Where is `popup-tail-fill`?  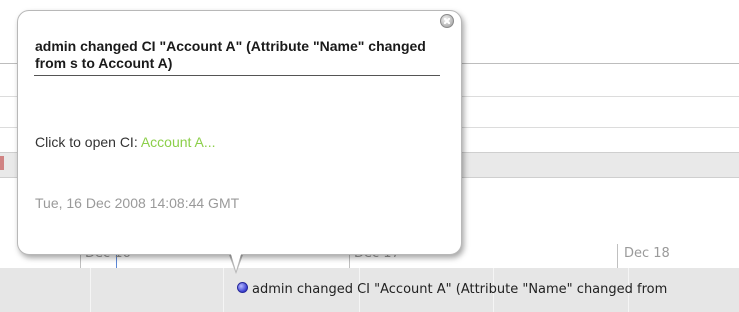 popup-tail-fill is located at coordinates (236, 261).